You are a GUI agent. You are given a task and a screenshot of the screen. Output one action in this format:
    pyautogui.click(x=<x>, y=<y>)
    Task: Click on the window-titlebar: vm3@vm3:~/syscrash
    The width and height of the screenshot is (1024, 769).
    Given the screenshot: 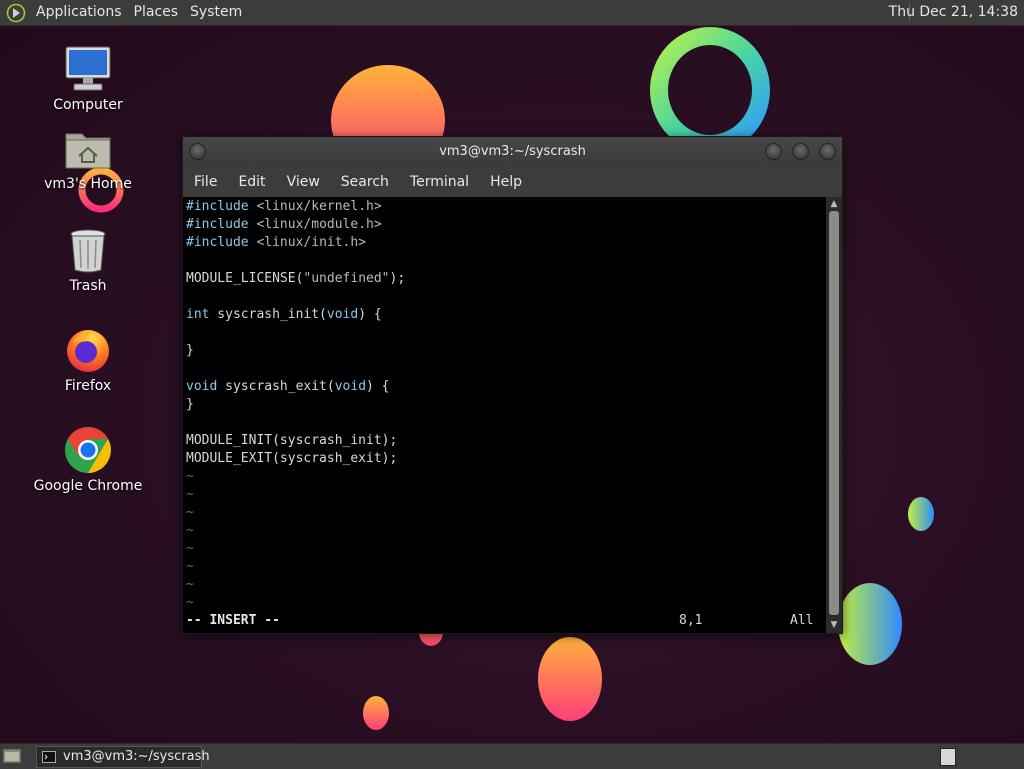 What is the action you would take?
    pyautogui.click(x=512, y=152)
    